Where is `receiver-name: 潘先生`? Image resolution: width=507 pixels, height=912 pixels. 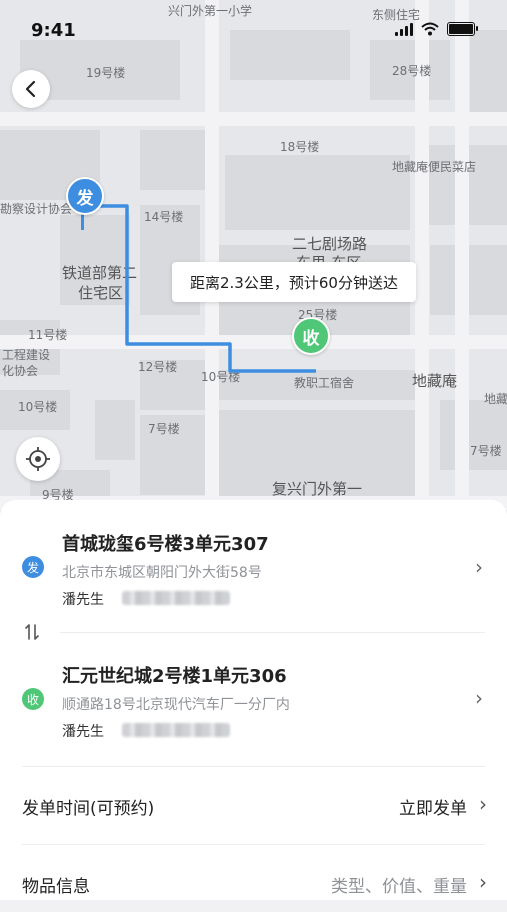
receiver-name: 潘先生 is located at coordinates (83, 732).